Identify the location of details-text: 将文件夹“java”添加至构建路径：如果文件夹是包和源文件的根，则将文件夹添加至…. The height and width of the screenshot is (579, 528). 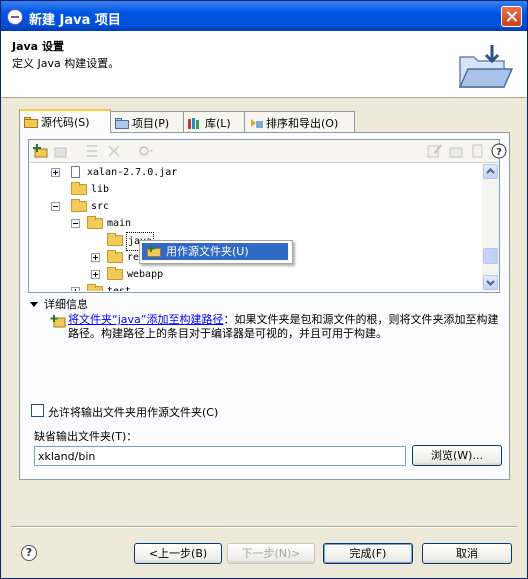
(286, 327).